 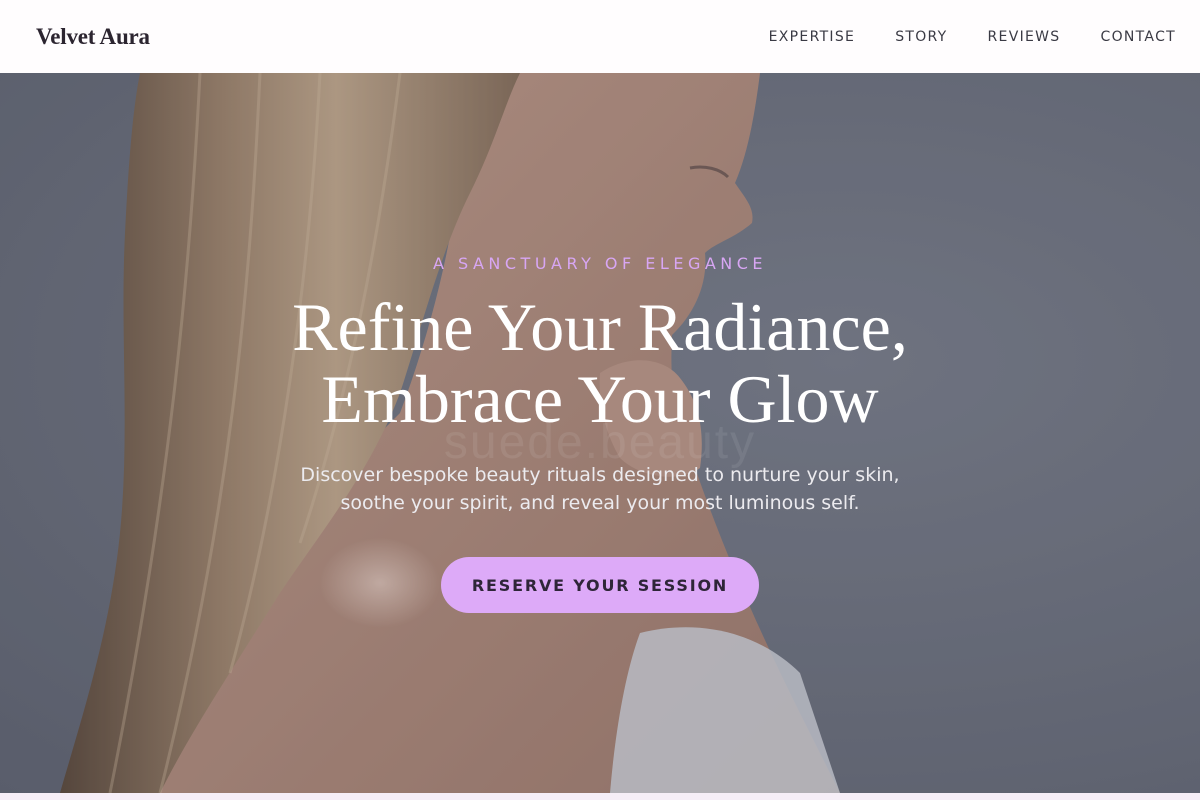 What do you see at coordinates (812, 37) in the screenshot?
I see `nav-link-expertise: EXPERTISE` at bounding box center [812, 37].